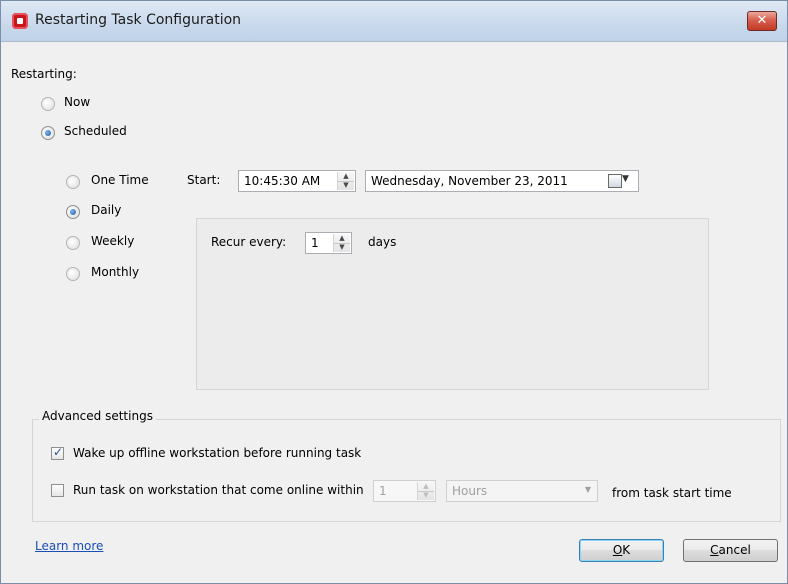 Image resolution: width=788 pixels, height=584 pixels. Describe the element at coordinates (73, 182) in the screenshot. I see `radio-one-time` at that location.